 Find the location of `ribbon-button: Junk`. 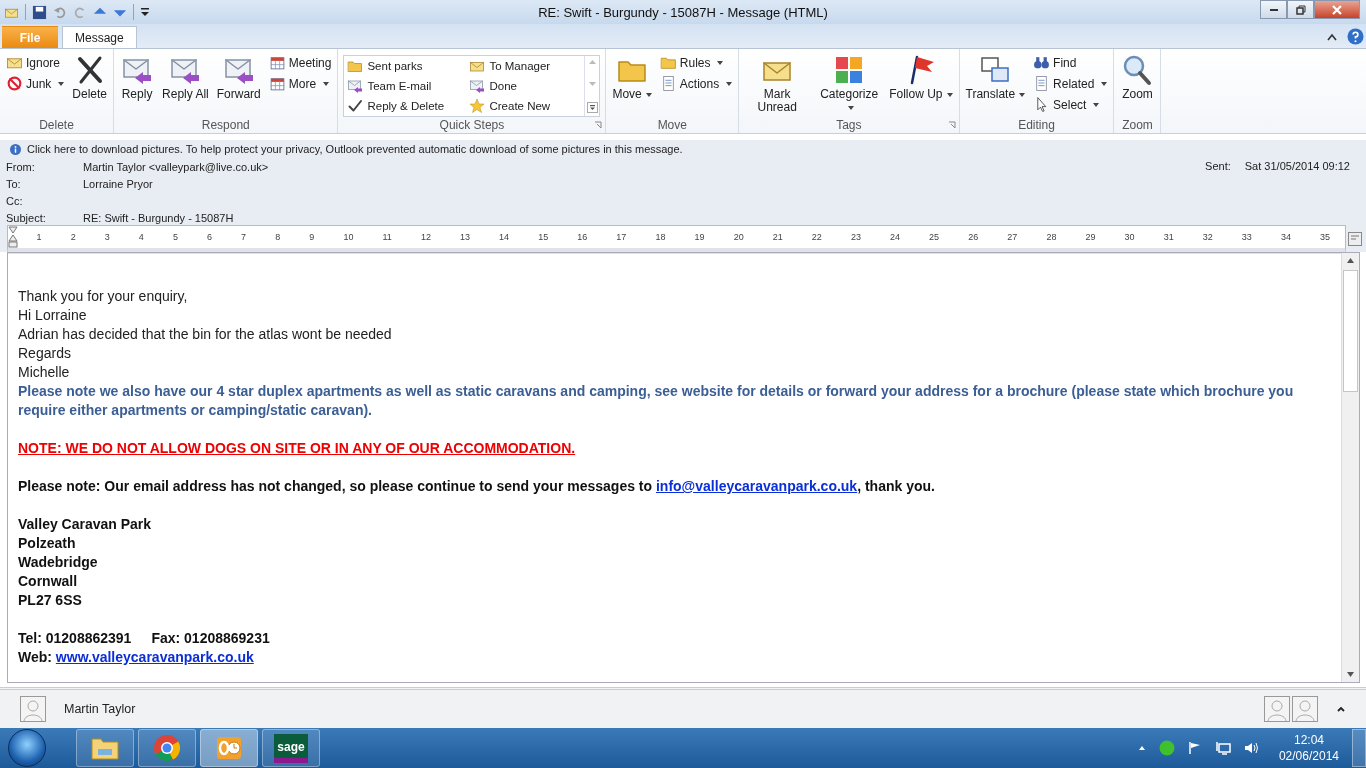

ribbon-button: Junk is located at coordinates (35, 83).